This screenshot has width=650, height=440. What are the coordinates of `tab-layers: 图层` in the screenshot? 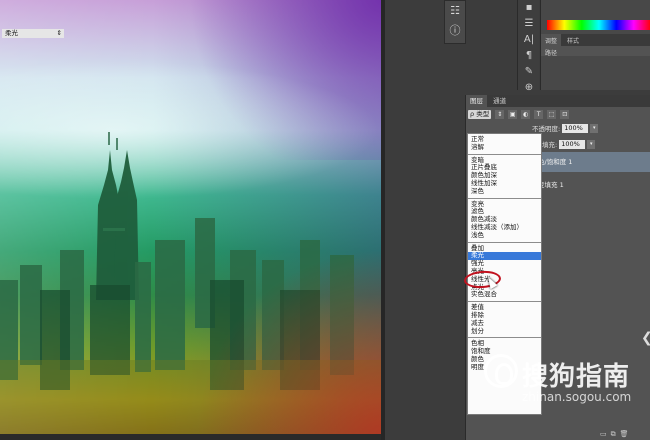 It's located at (476, 101).